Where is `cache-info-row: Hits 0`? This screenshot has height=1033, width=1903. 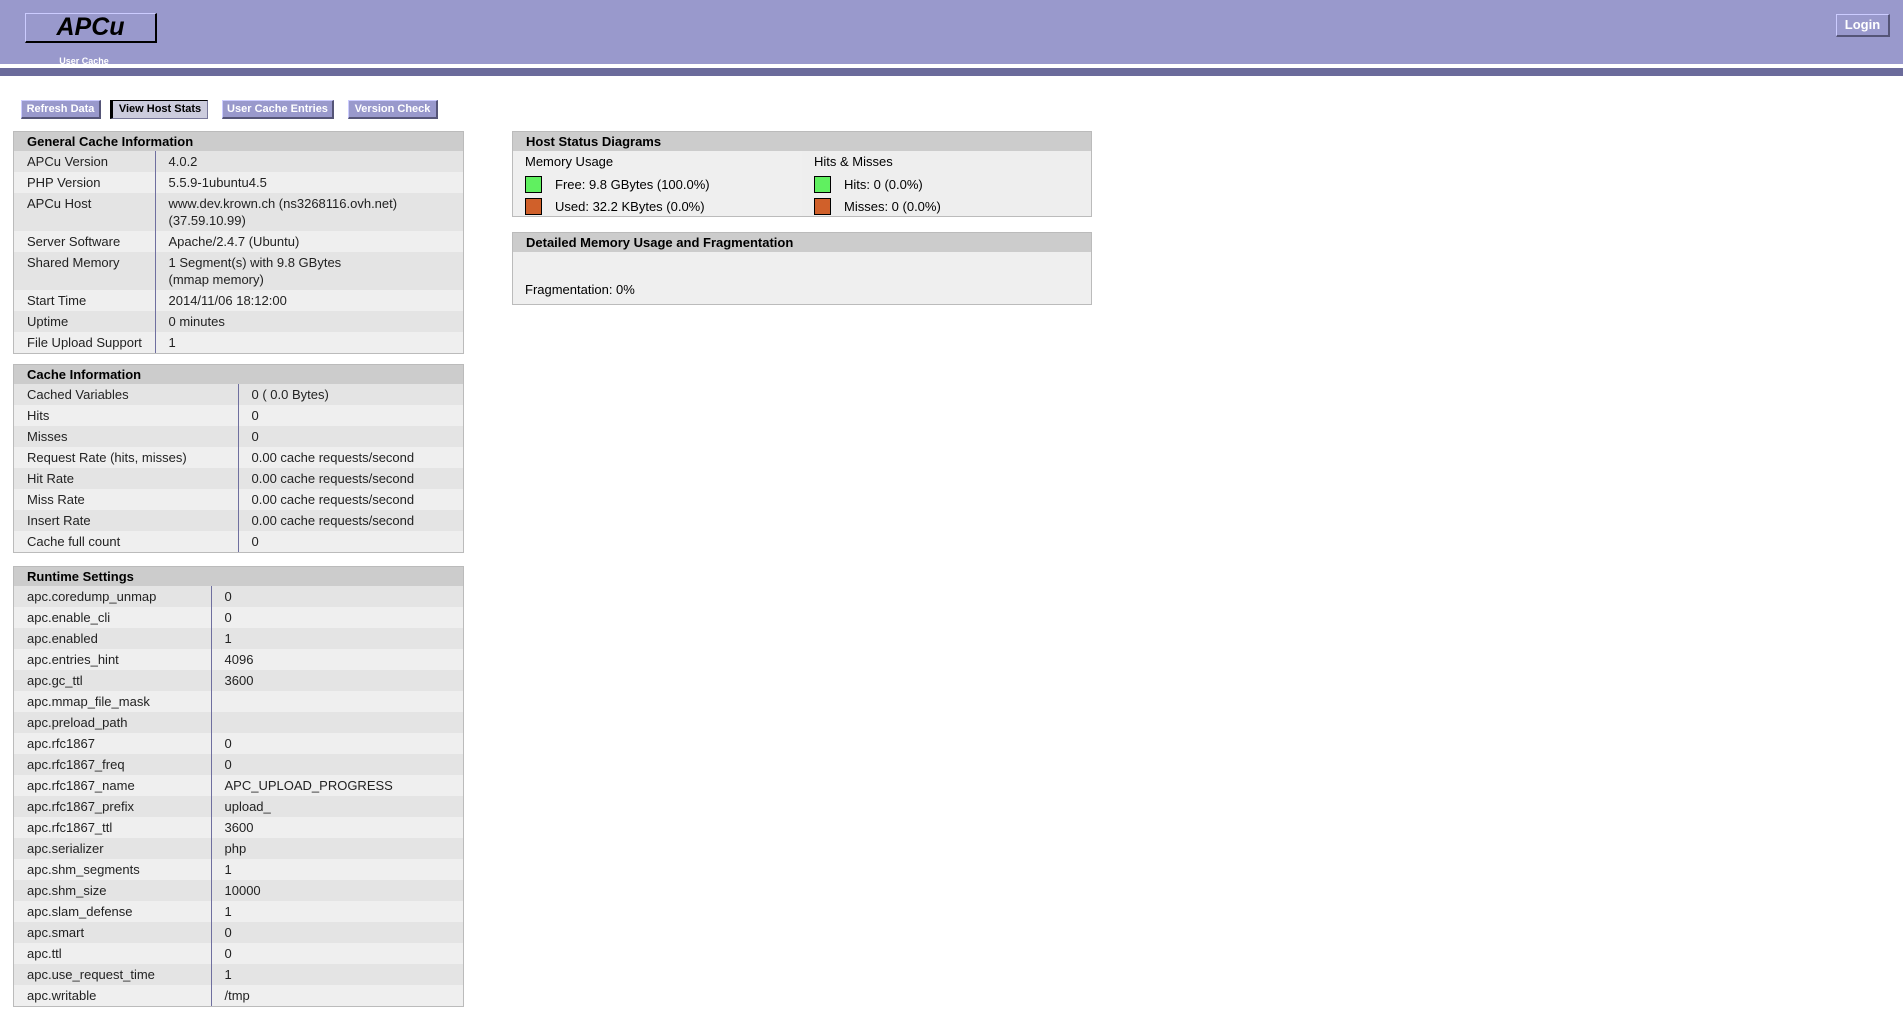
cache-info-row: Hits 0 is located at coordinates (238, 415).